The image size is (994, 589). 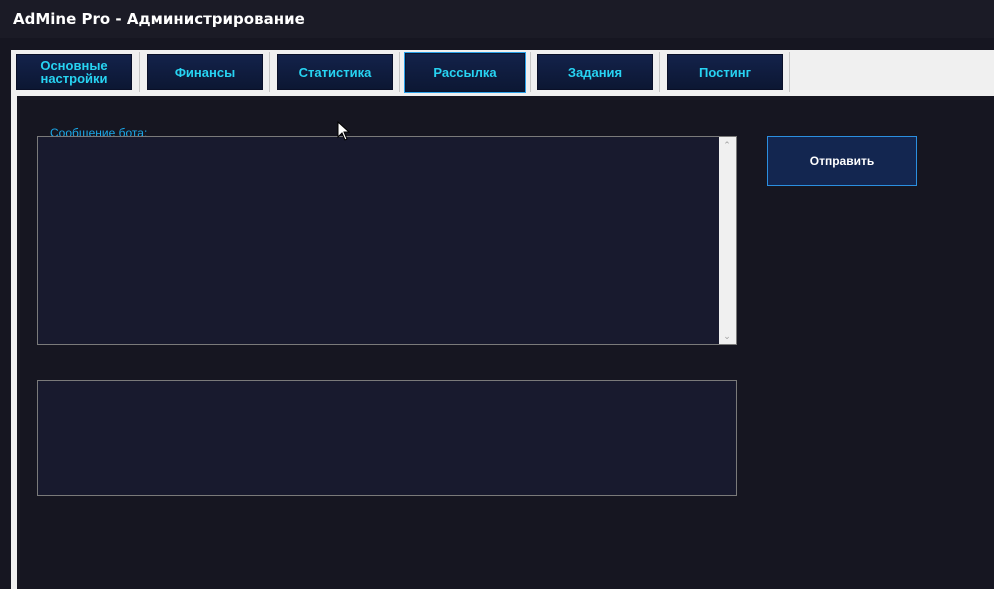 I want to click on tab-tasks: Задания, so click(x=595, y=72).